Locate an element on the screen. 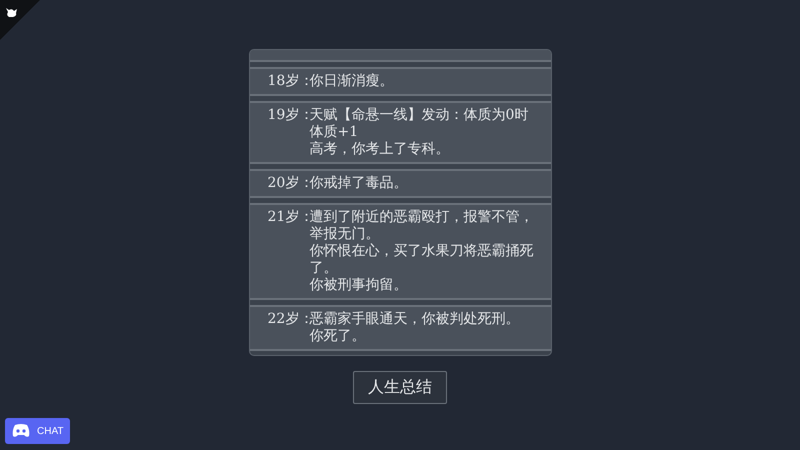  cat-icon is located at coordinates (12, 12).